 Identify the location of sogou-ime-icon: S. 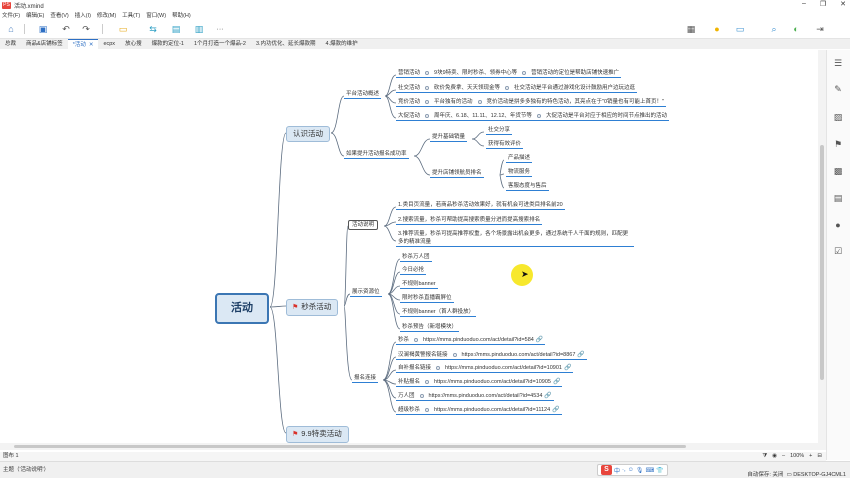
(606, 470).